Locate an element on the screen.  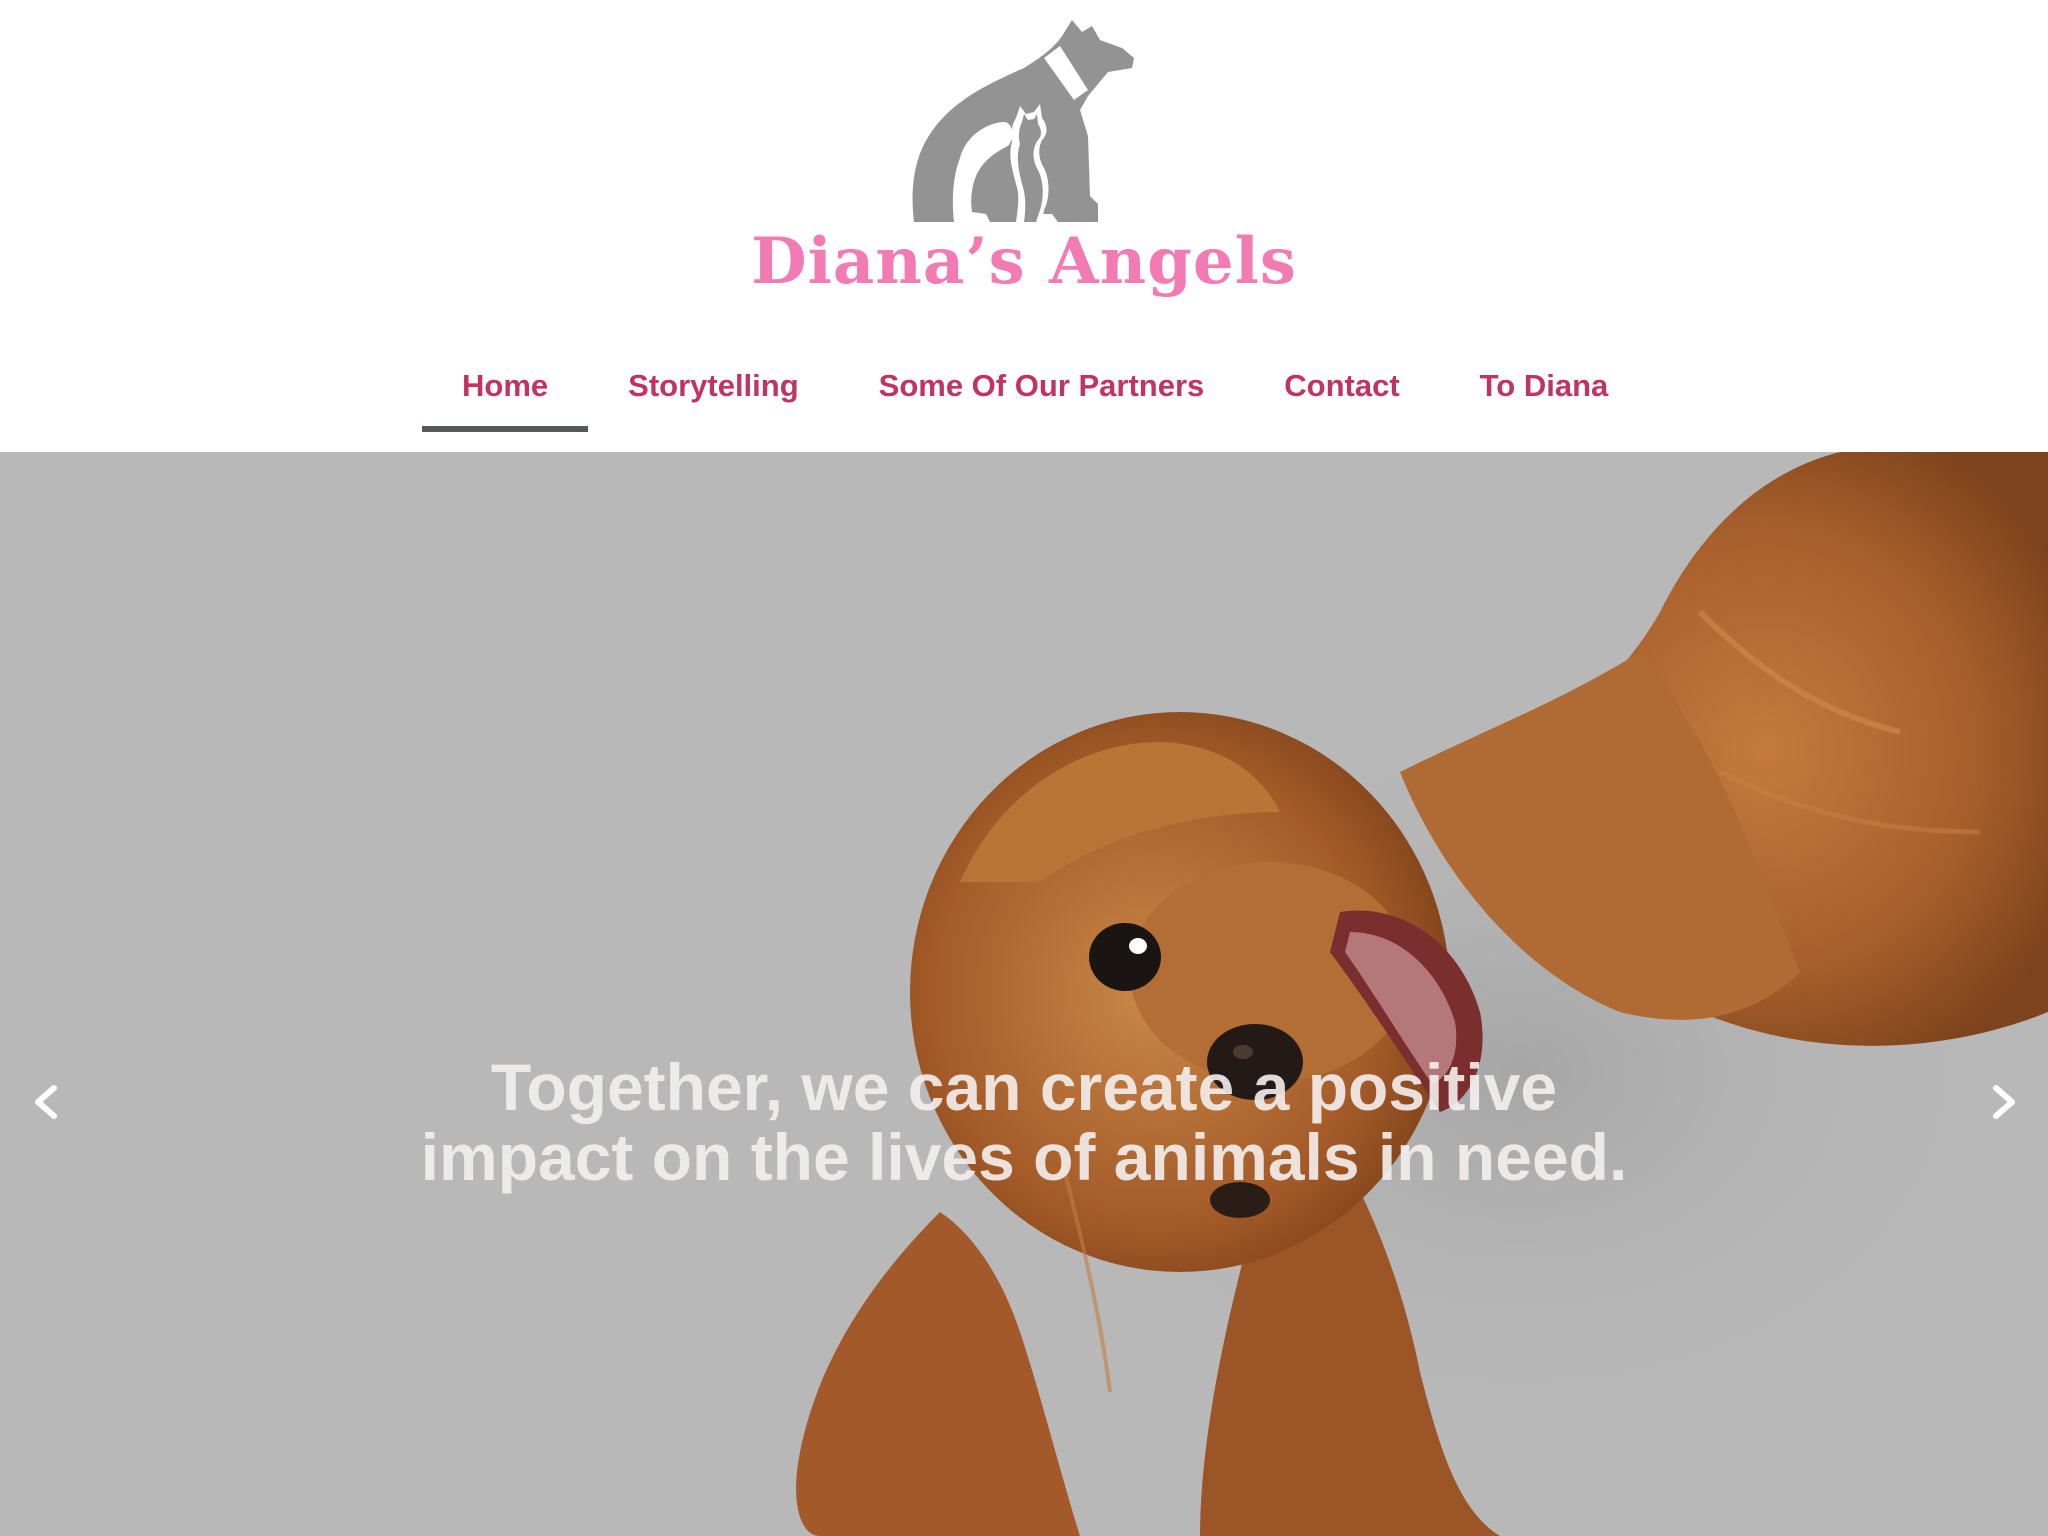
chevron-right-icon is located at coordinates (2004, 1102).